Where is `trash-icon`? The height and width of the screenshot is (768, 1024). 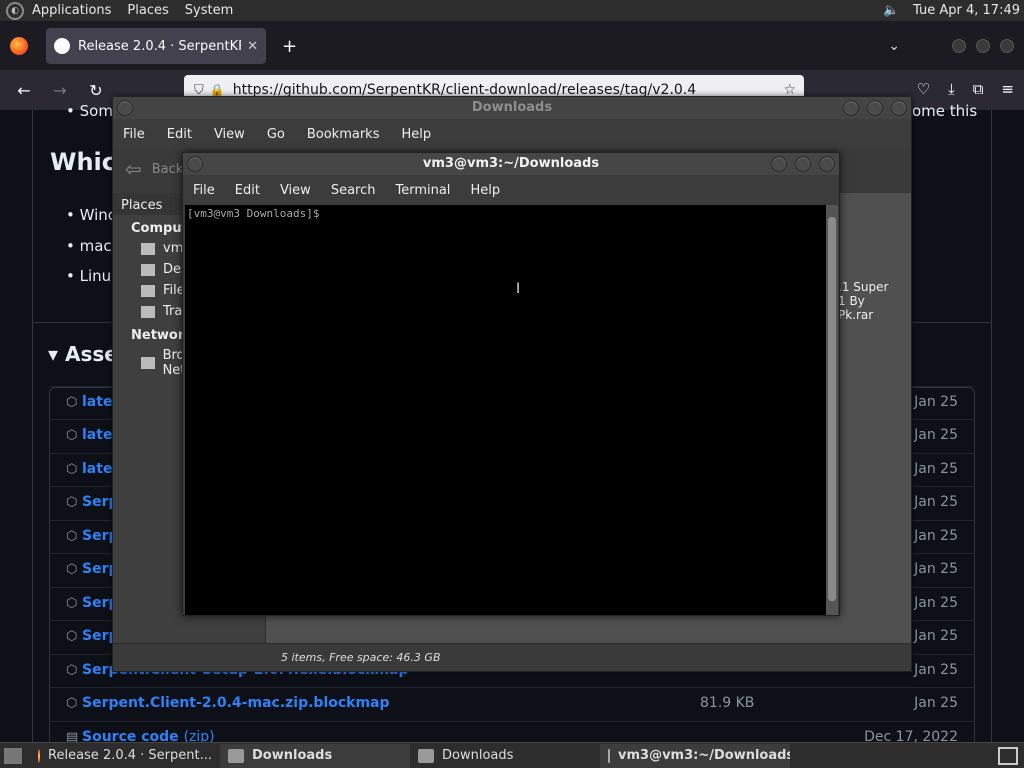 trash-icon is located at coordinates (148, 311).